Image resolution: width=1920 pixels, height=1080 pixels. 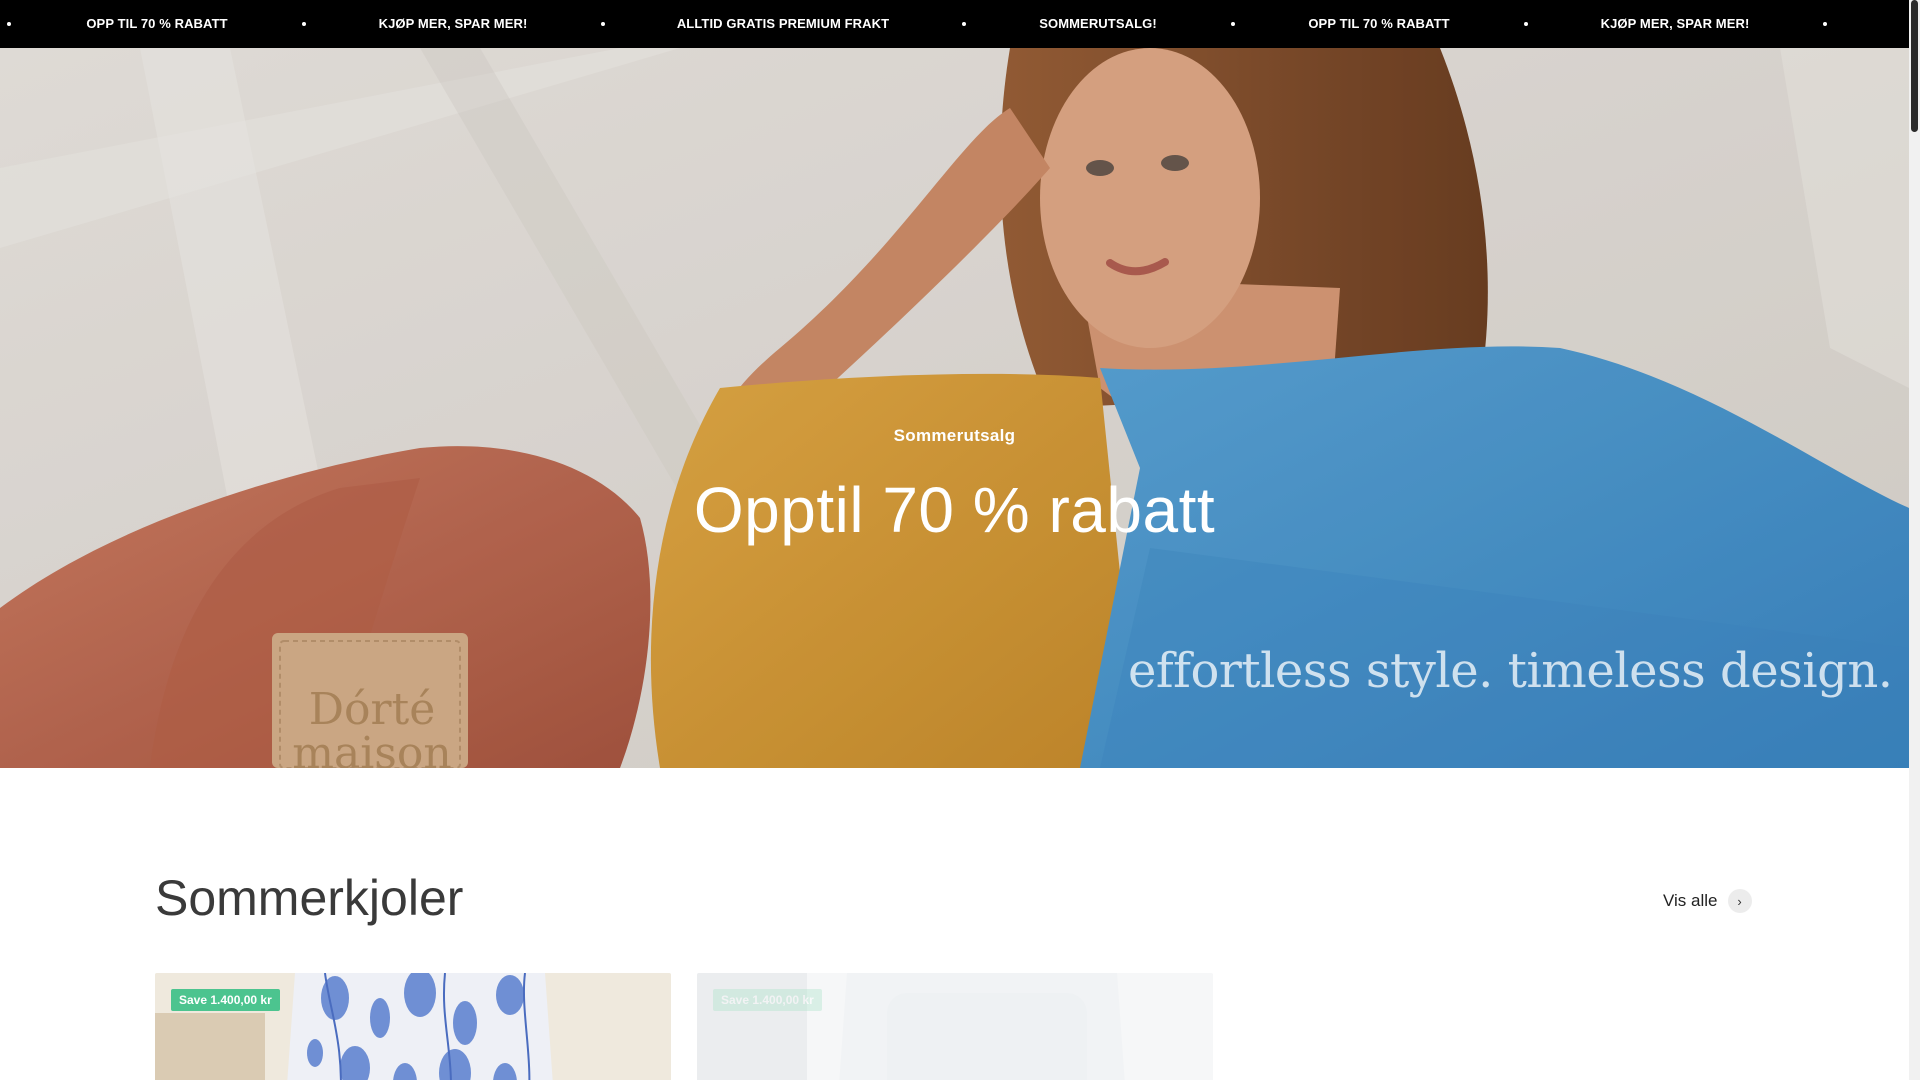 I want to click on hero-subheading: Sommerutsalg, so click(x=954, y=435).